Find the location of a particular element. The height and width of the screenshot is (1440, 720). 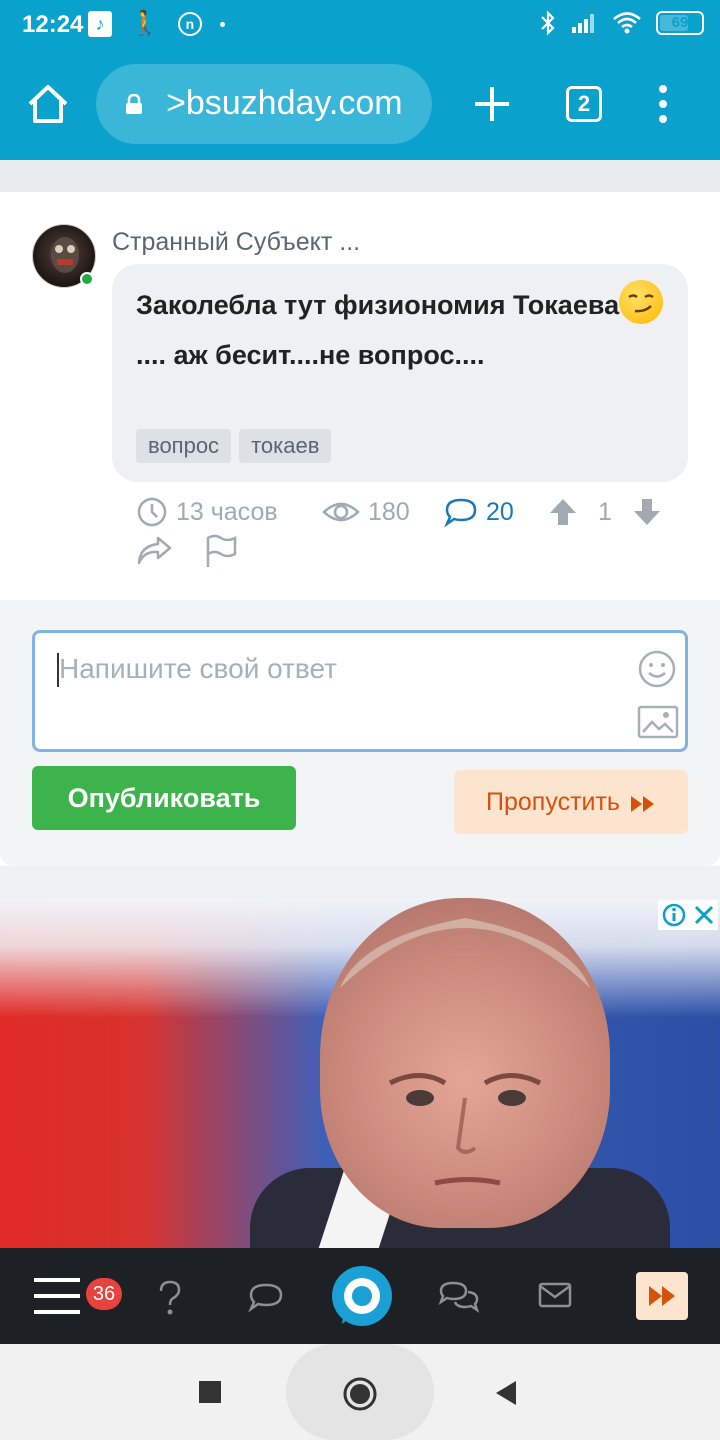

question-text-part-1: Заколебла тут физиономия Токаева is located at coordinates (378, 305).